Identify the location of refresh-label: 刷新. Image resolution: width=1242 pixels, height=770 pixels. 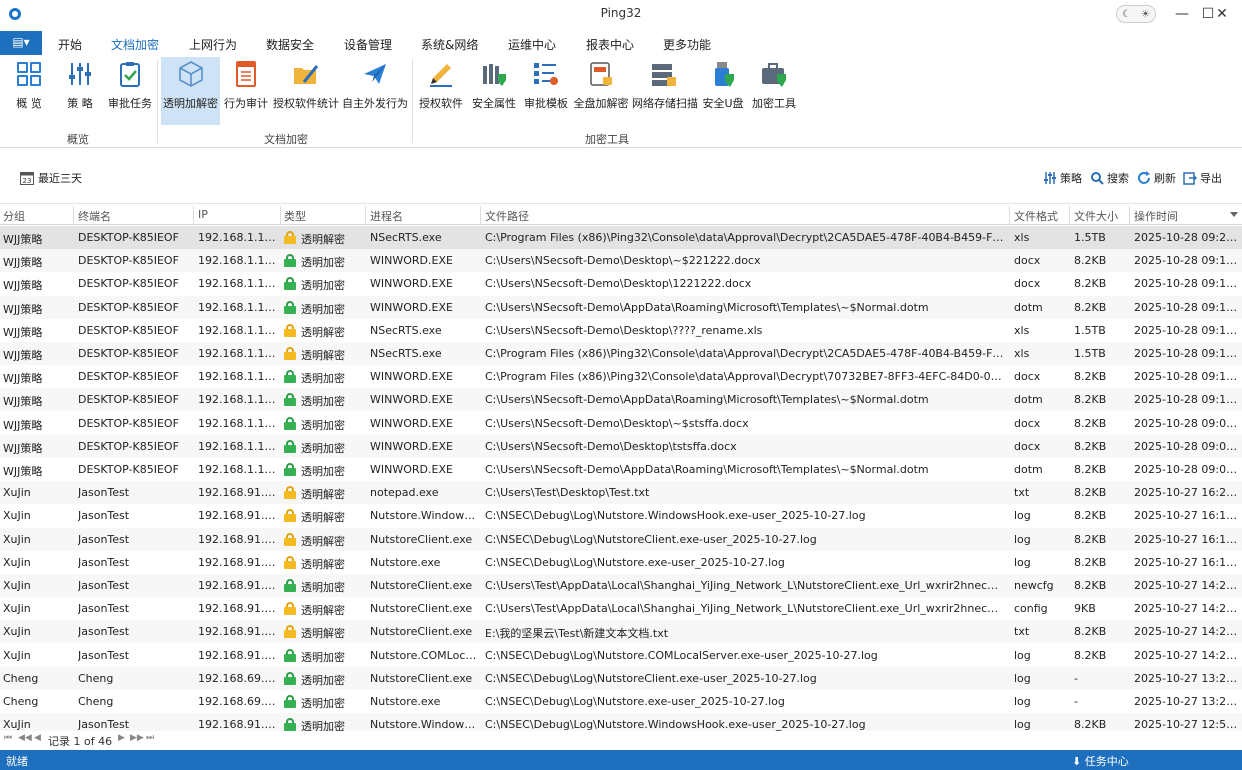
(1165, 178).